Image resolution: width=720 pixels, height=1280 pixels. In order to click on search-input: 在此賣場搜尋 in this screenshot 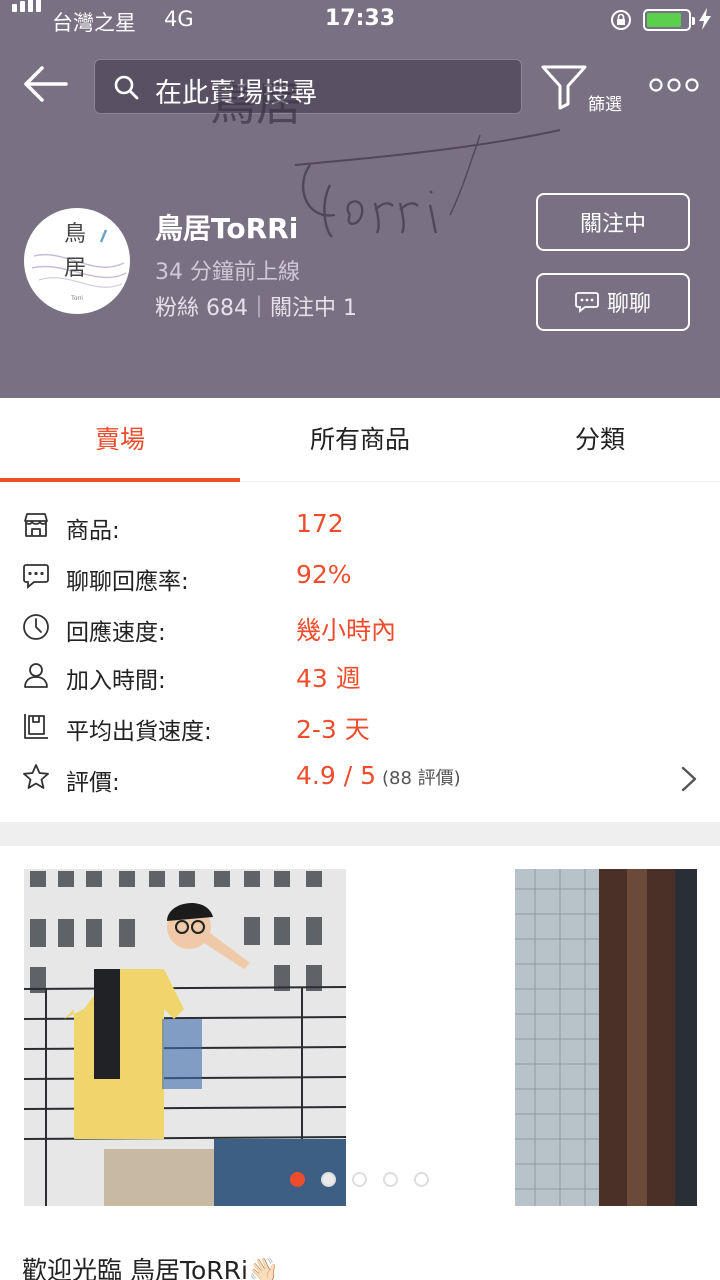, I will do `click(308, 86)`.